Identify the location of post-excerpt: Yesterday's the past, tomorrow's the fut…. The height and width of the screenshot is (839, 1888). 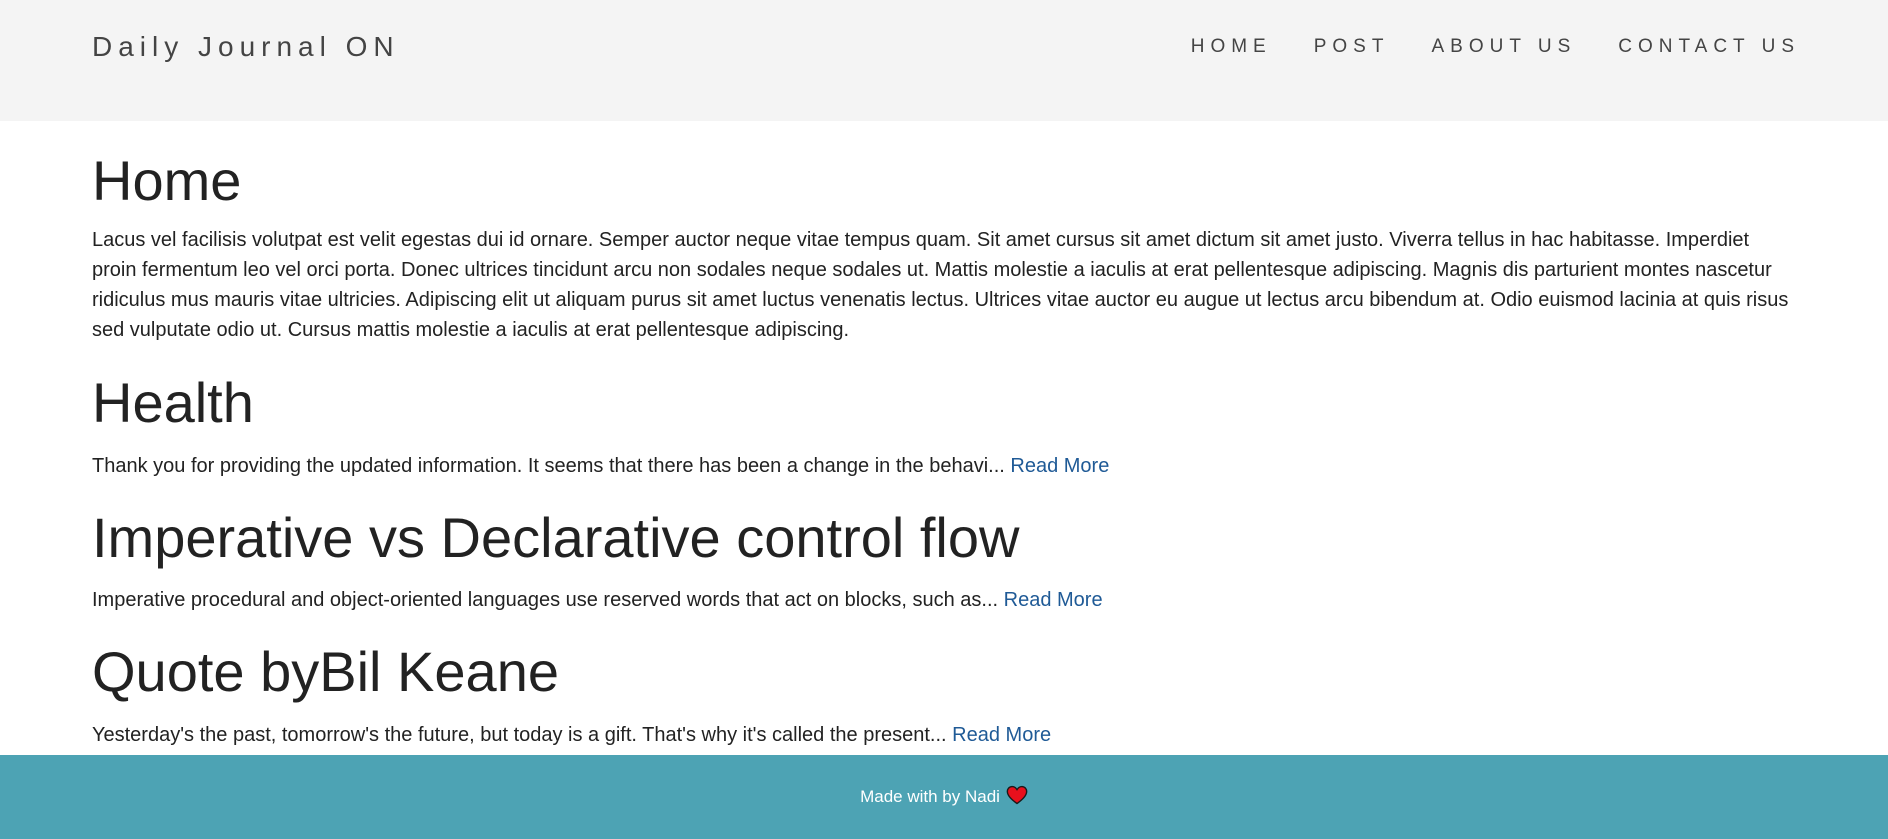
(571, 735).